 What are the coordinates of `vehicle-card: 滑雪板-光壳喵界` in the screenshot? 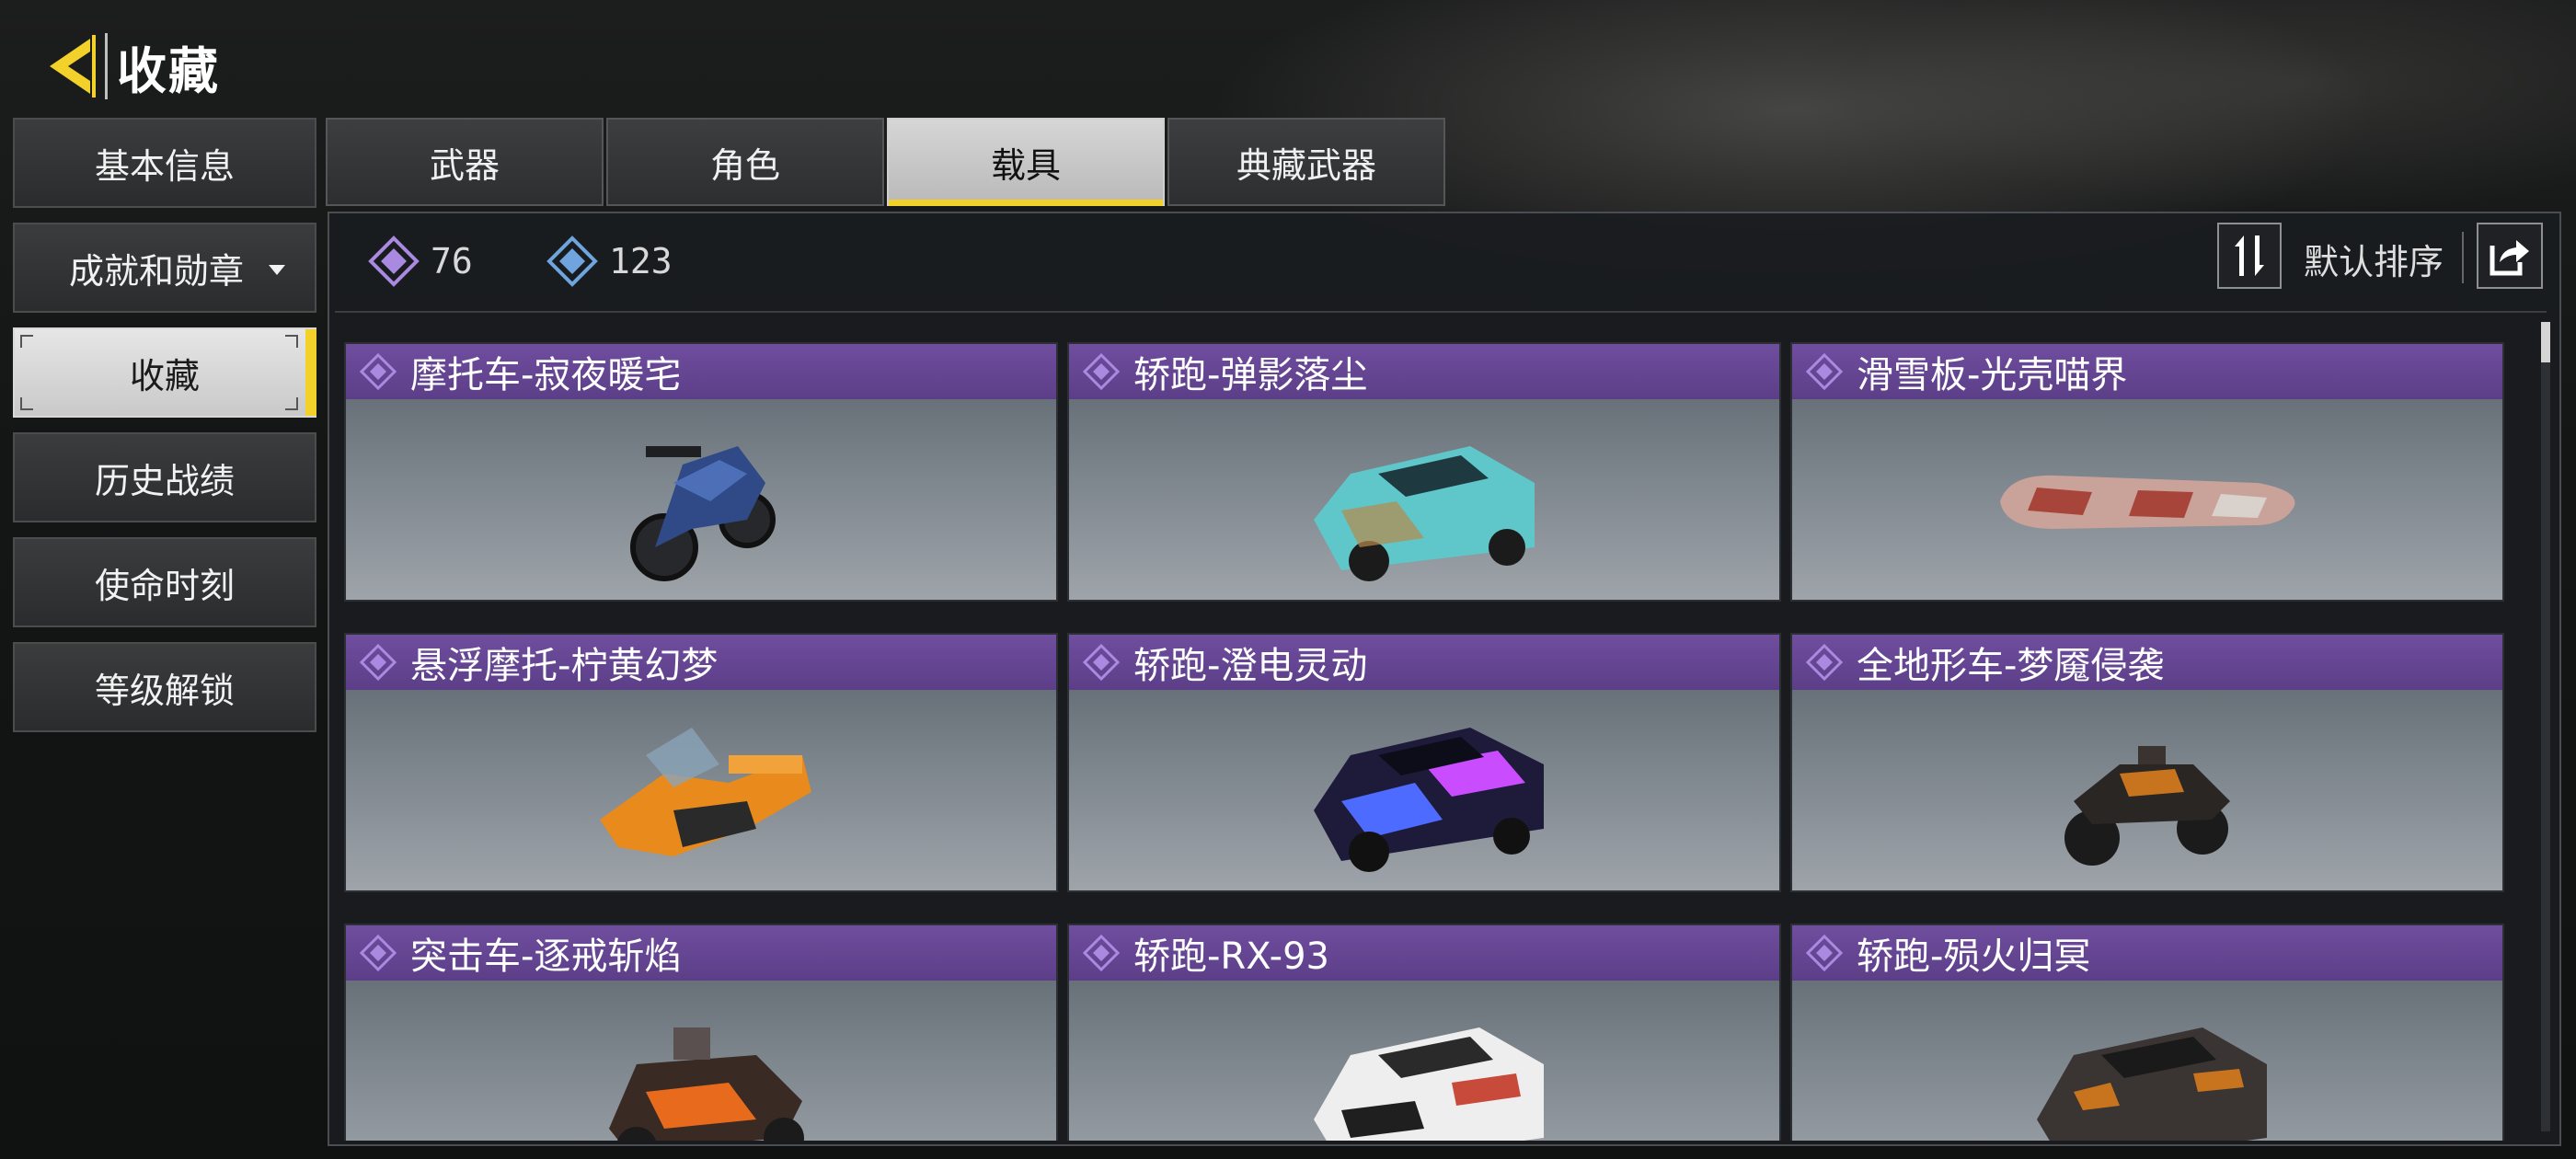 It's located at (2147, 472).